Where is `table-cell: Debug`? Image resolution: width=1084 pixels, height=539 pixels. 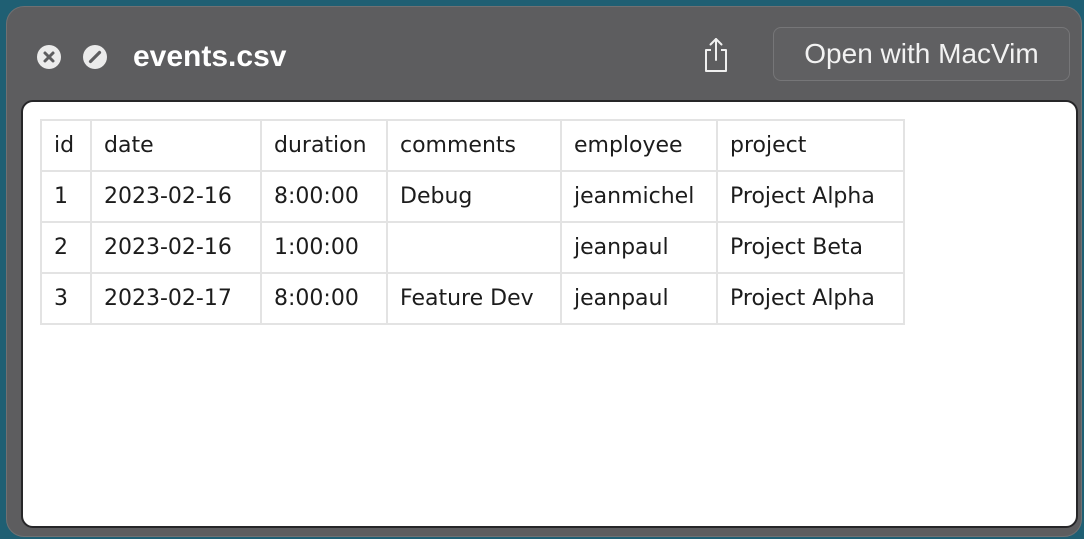
table-cell: Debug is located at coordinates (474, 196).